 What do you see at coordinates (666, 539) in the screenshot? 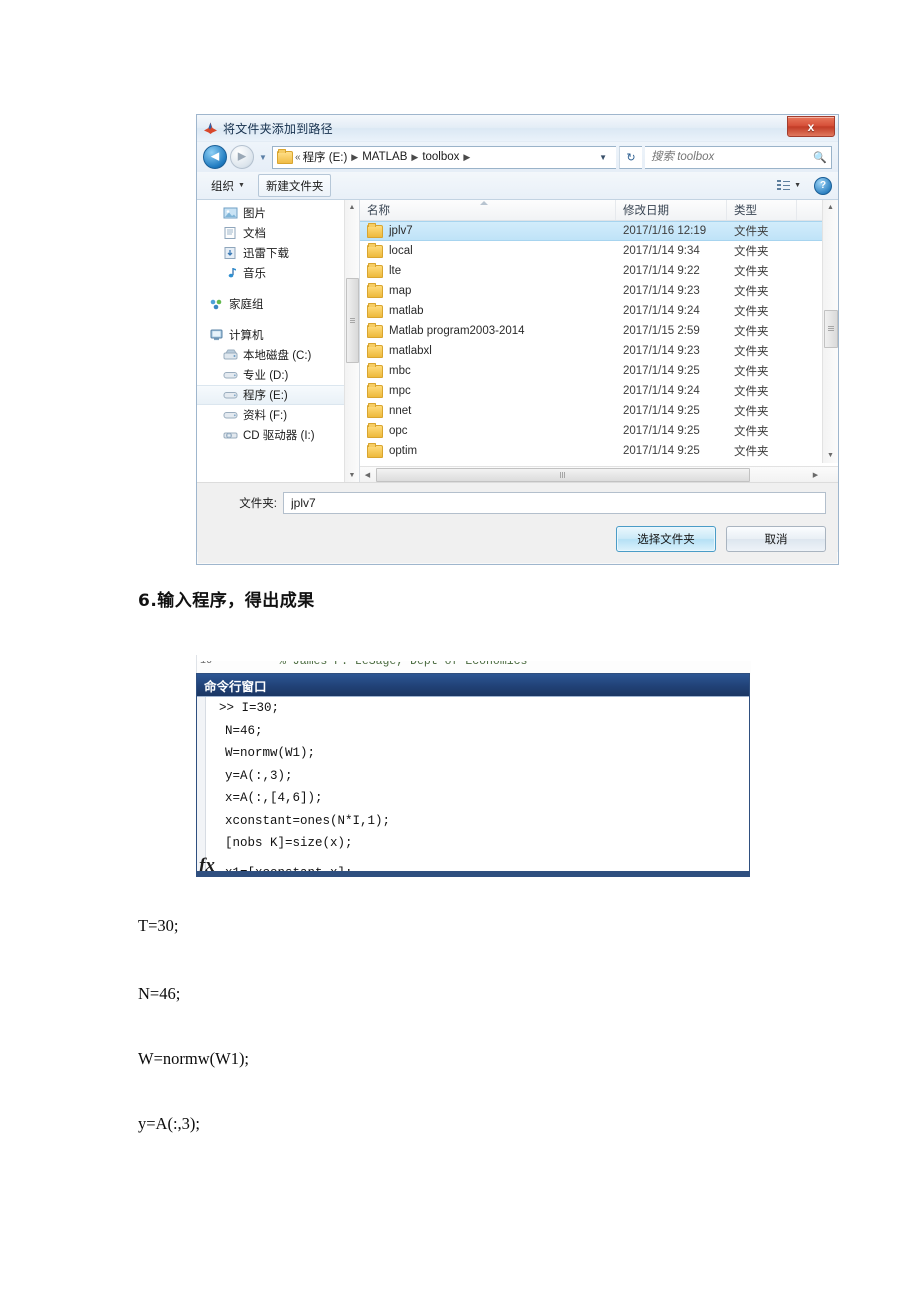
I see `select-folder-button: 选择文件夹` at bounding box center [666, 539].